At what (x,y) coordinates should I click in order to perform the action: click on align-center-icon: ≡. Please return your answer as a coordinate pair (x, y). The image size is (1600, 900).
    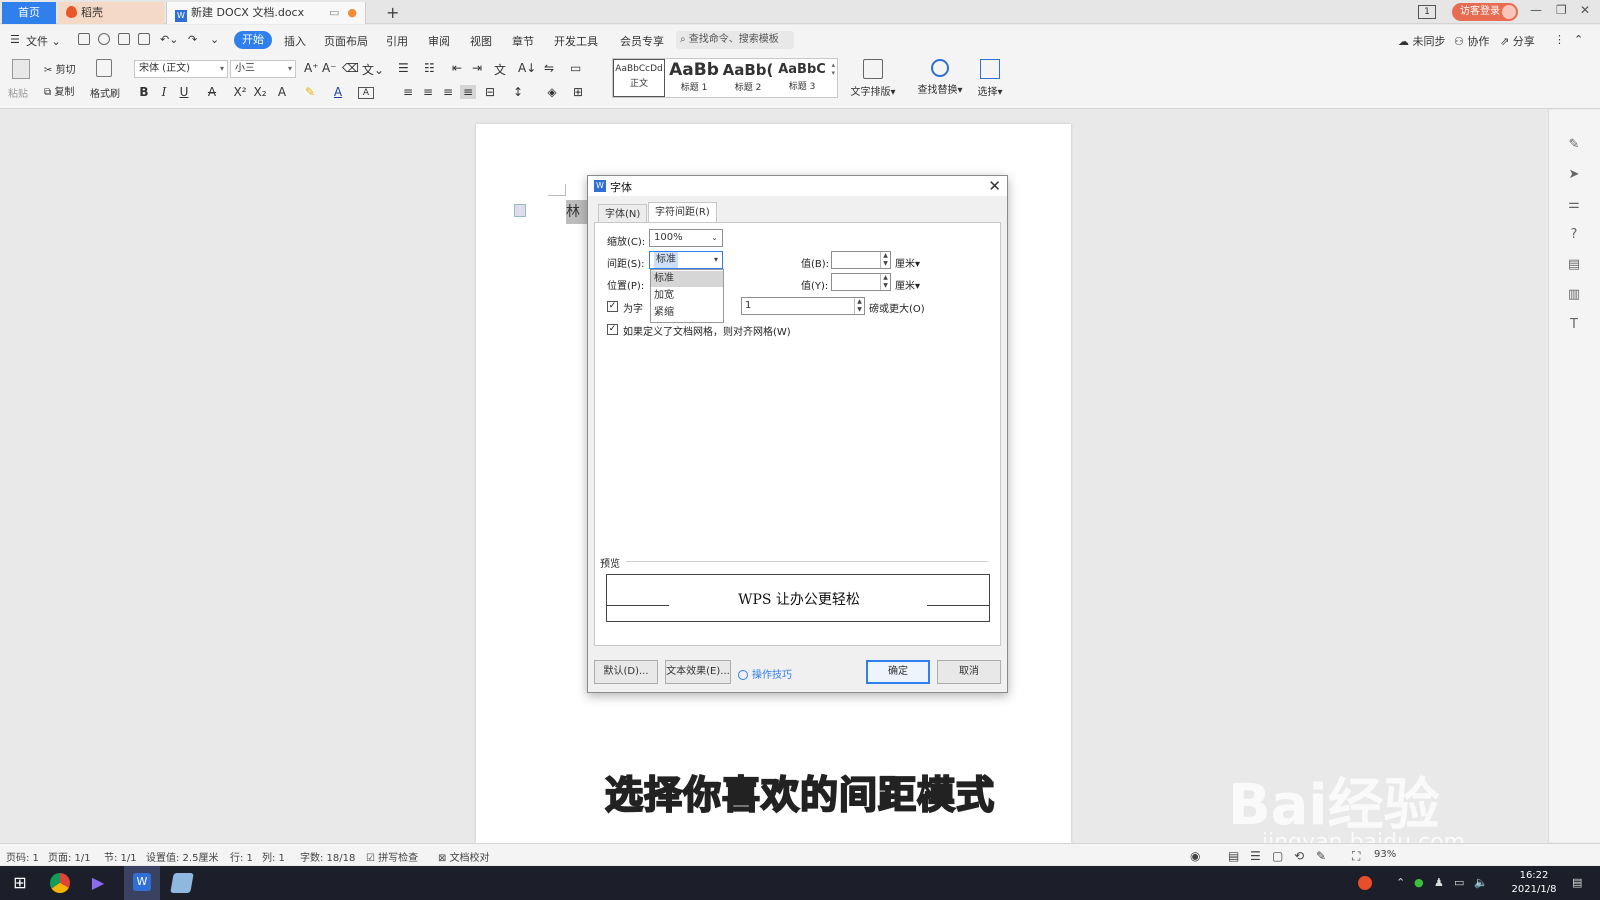
    Looking at the image, I should click on (428, 92).